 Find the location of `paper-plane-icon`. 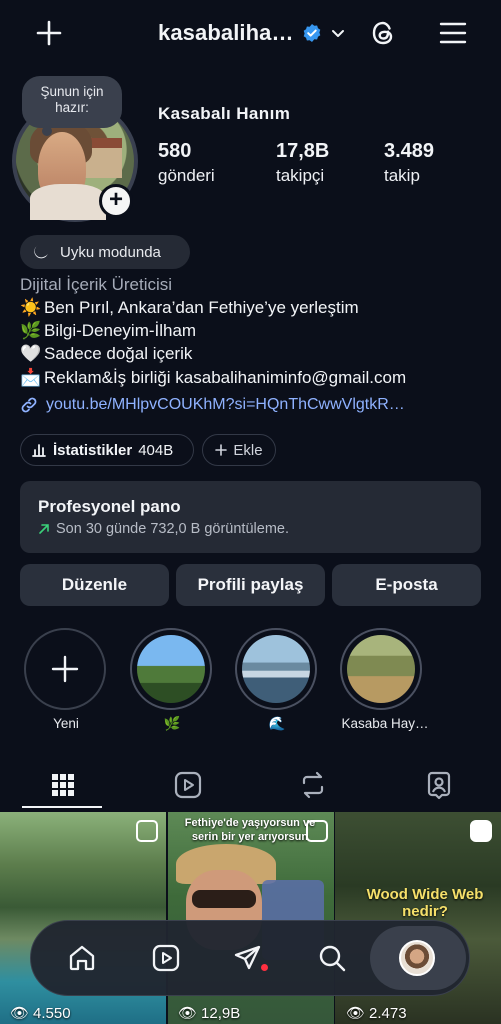

paper-plane-icon is located at coordinates (247, 957).